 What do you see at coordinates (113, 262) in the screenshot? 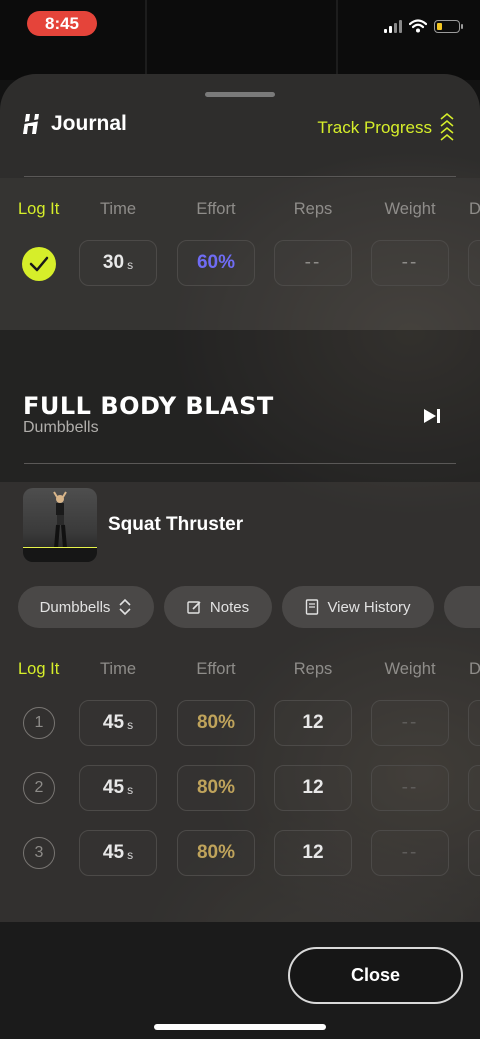
I see `time-value: 30` at bounding box center [113, 262].